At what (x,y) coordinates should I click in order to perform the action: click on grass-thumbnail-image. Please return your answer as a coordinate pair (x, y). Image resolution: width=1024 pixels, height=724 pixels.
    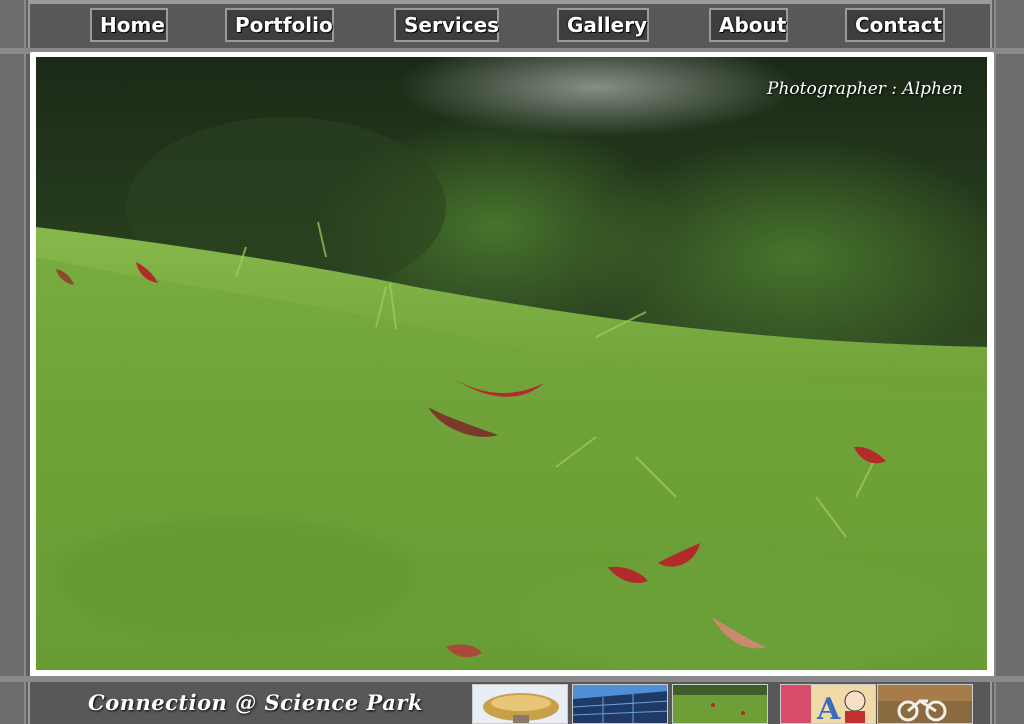
    Looking at the image, I should click on (720, 704).